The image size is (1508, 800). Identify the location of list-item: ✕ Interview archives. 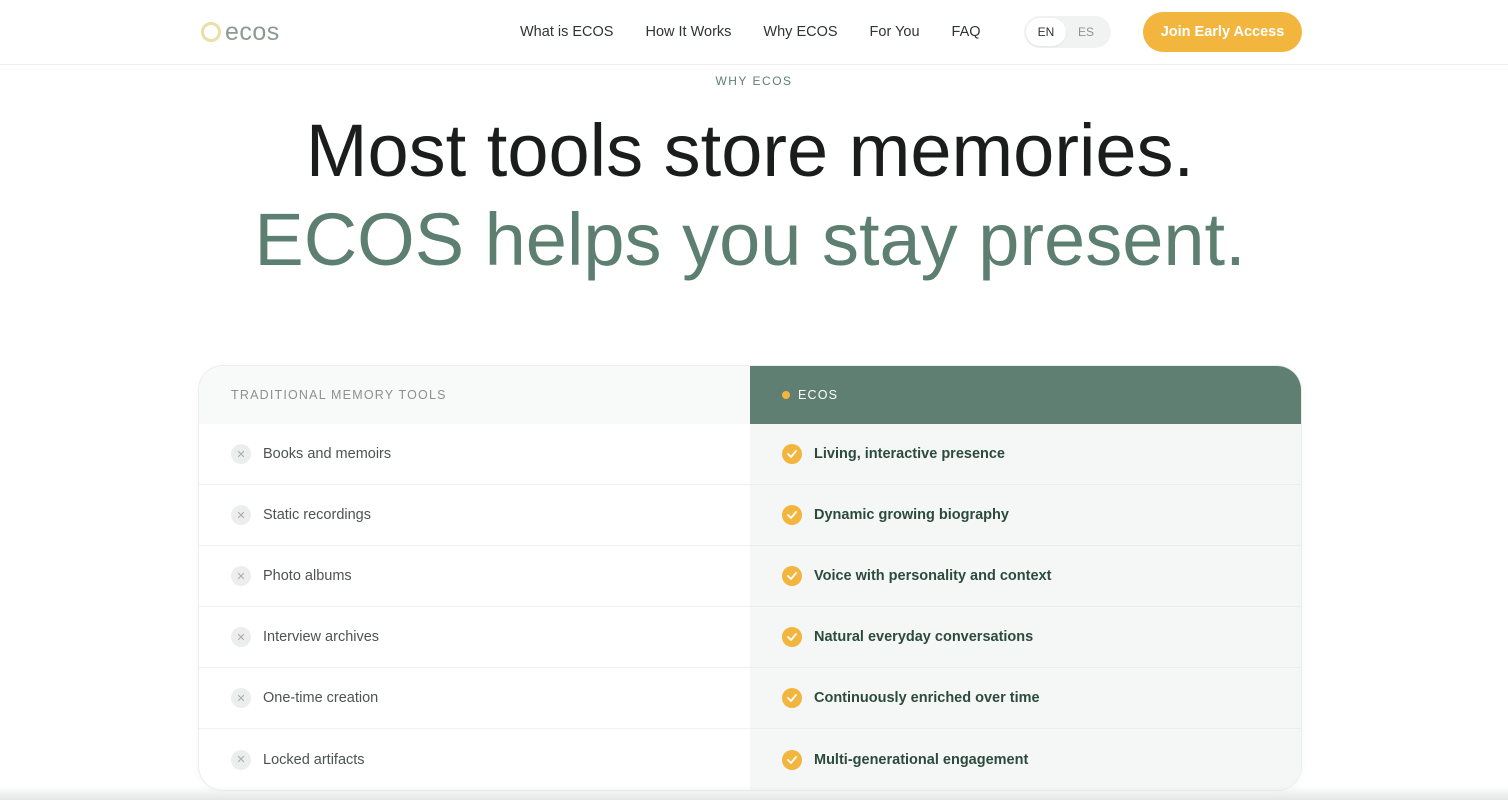
(474, 637).